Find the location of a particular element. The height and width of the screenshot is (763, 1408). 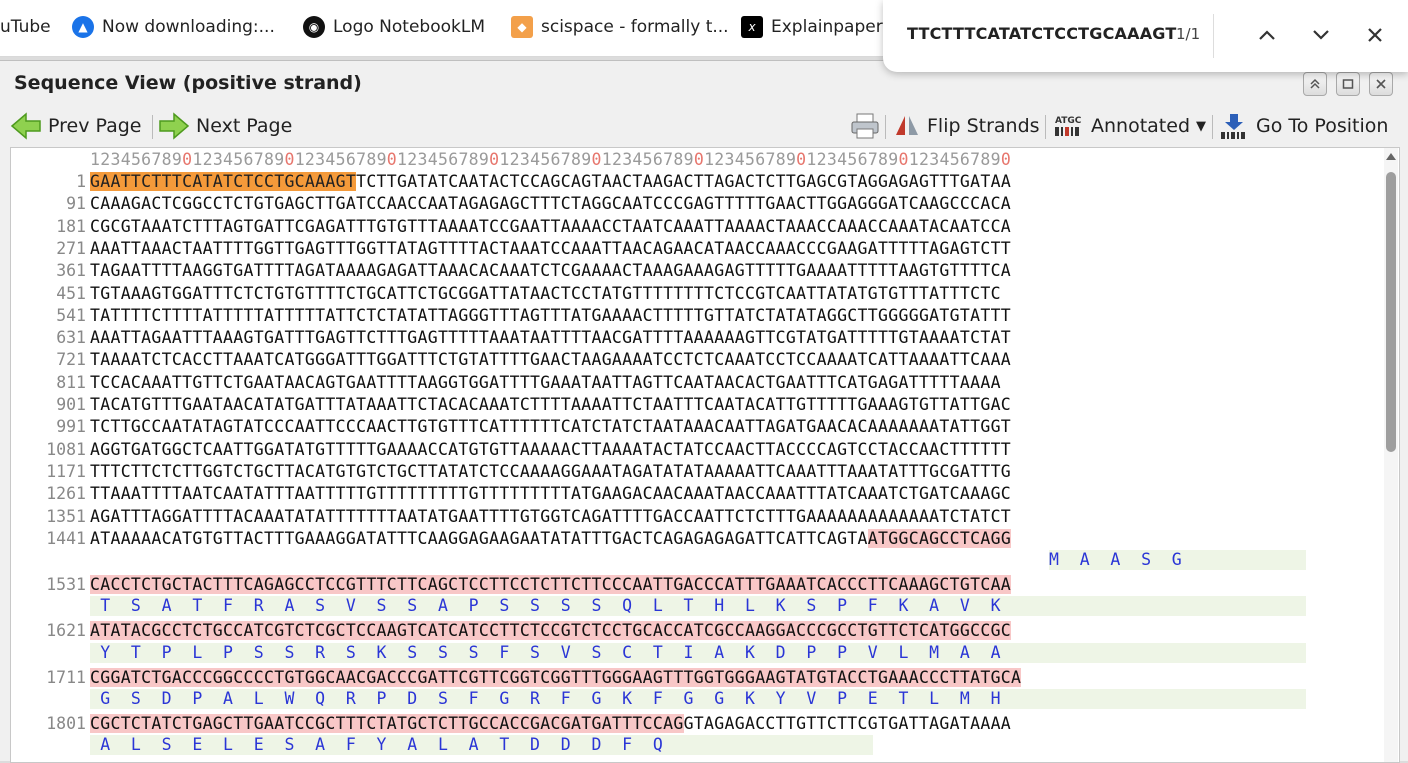

printer-icon is located at coordinates (865, 126).